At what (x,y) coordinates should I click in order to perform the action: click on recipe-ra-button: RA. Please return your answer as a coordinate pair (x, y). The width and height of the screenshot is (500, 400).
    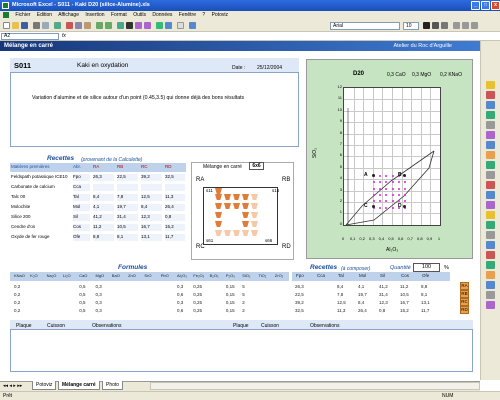
    Looking at the image, I should click on (464, 286).